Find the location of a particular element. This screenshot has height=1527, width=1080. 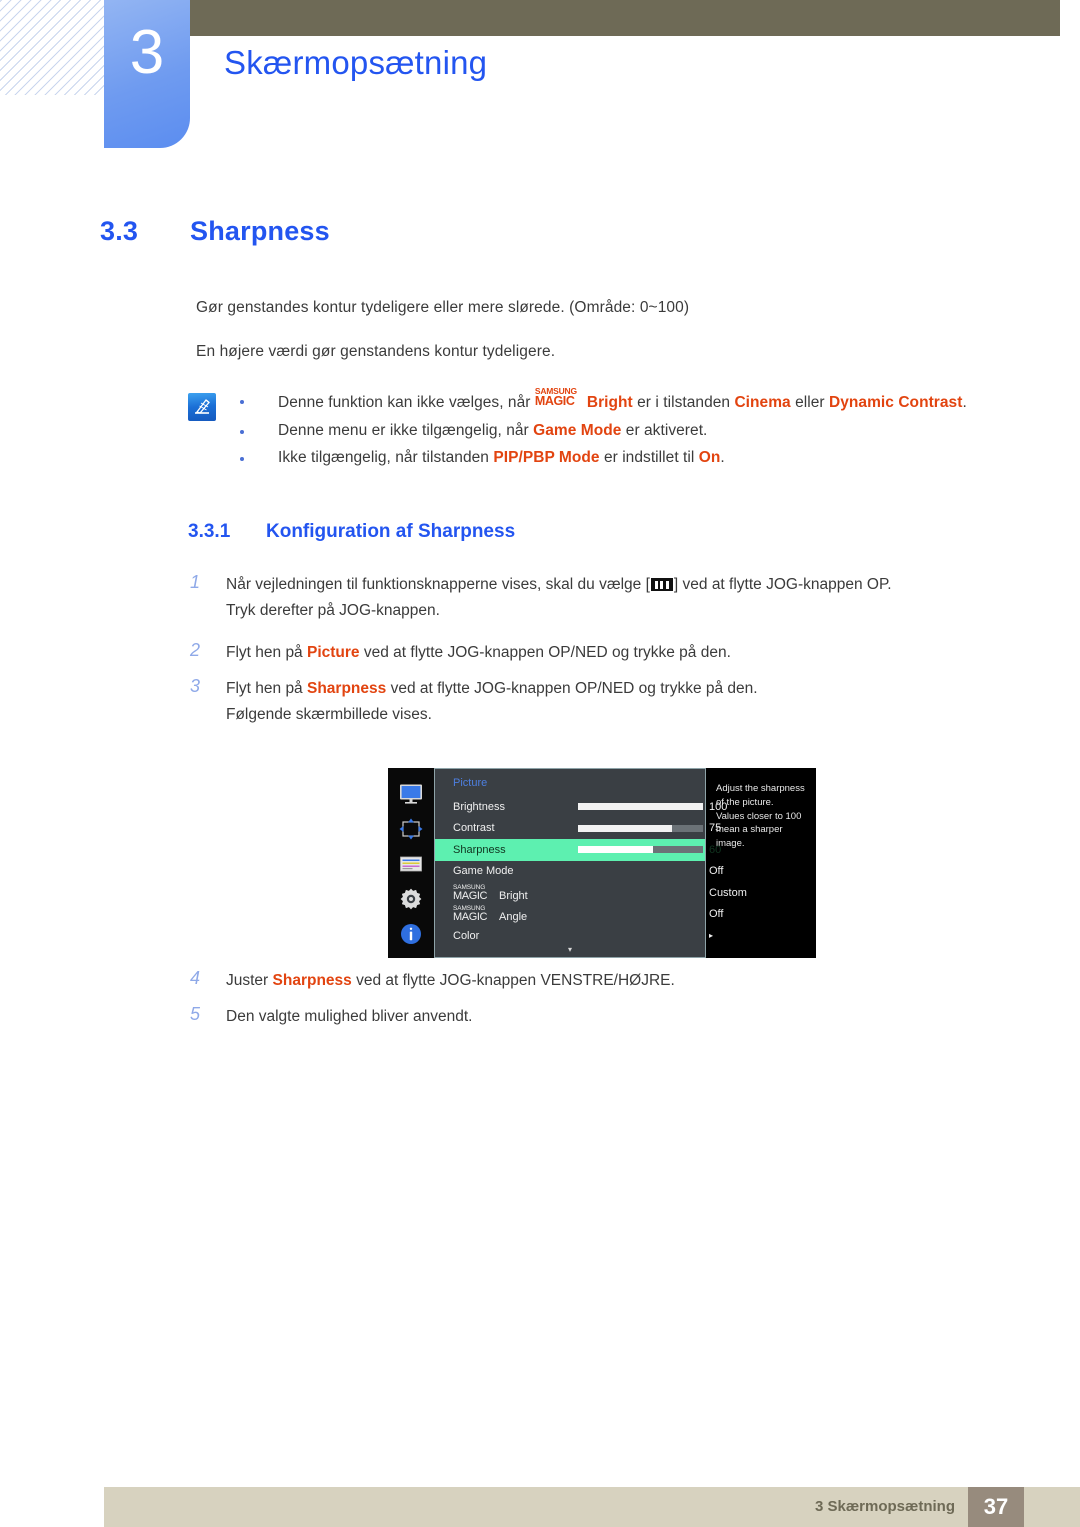

note-text: Denne menu er ikke tilgængelig, når is located at coordinates (406, 430).